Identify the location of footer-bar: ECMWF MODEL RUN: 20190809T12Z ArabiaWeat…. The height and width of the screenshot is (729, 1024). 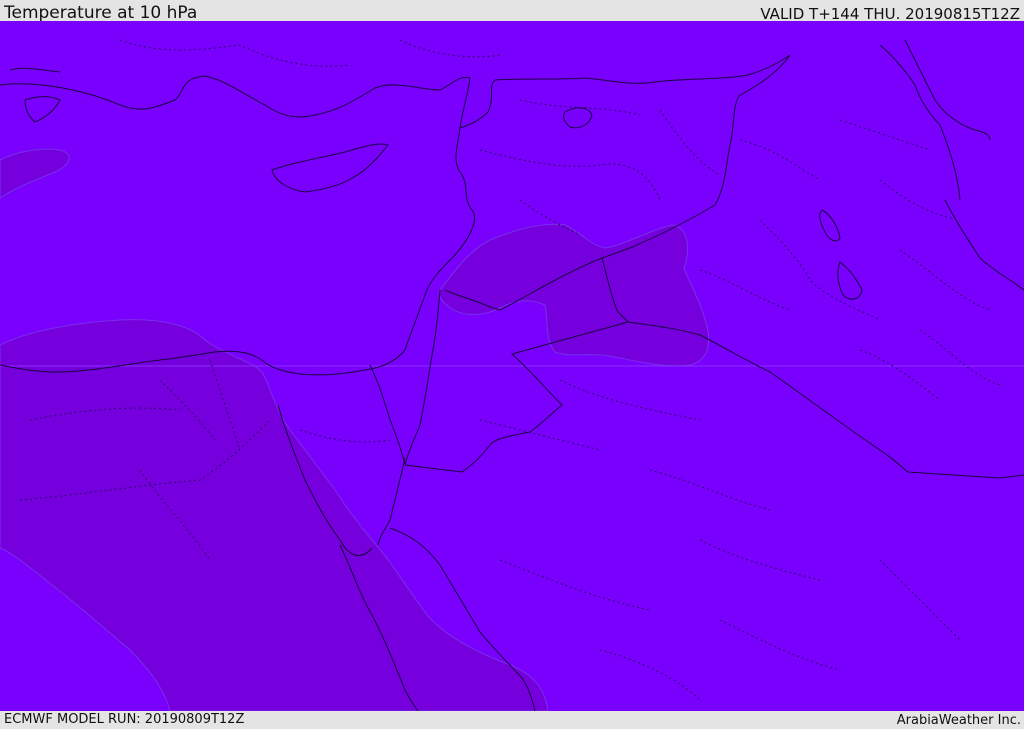
(512, 720).